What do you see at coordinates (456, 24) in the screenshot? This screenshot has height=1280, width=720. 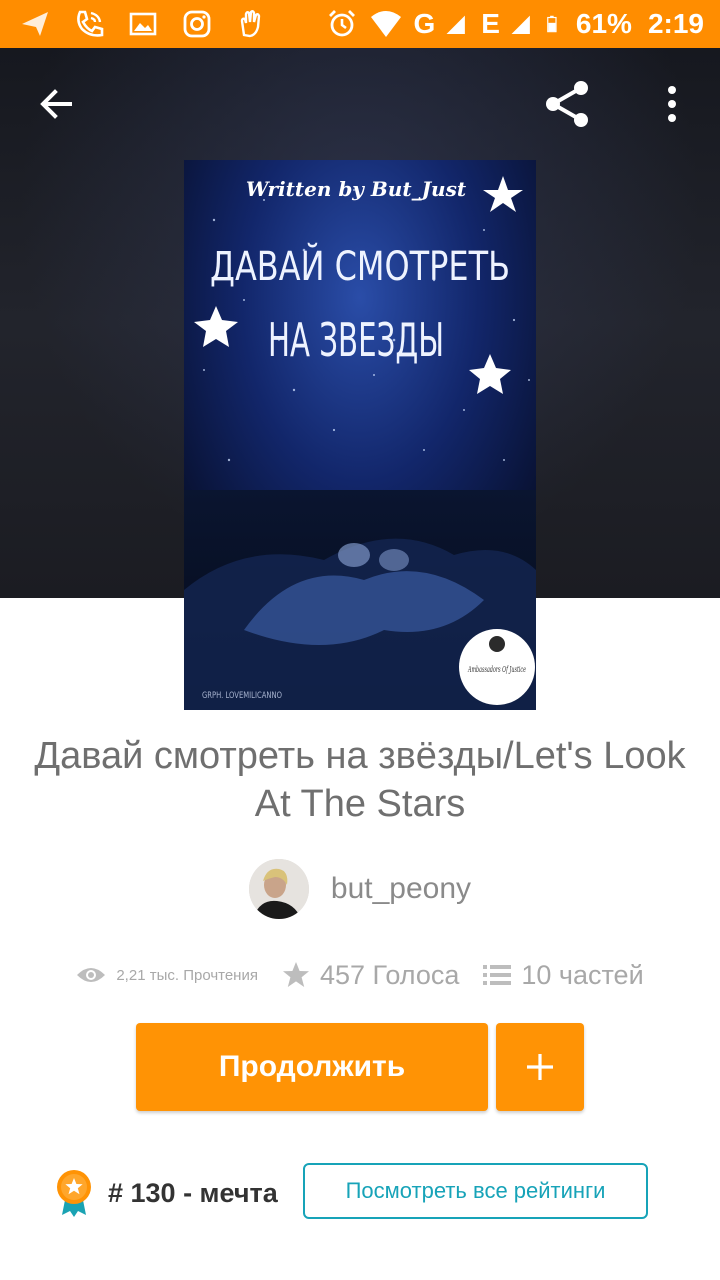 I see `signal-icon` at bounding box center [456, 24].